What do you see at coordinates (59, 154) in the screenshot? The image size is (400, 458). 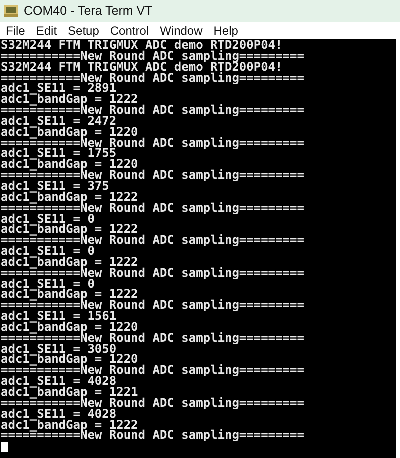 I see `terminal-line: adc1_SE11 = 1755` at bounding box center [59, 154].